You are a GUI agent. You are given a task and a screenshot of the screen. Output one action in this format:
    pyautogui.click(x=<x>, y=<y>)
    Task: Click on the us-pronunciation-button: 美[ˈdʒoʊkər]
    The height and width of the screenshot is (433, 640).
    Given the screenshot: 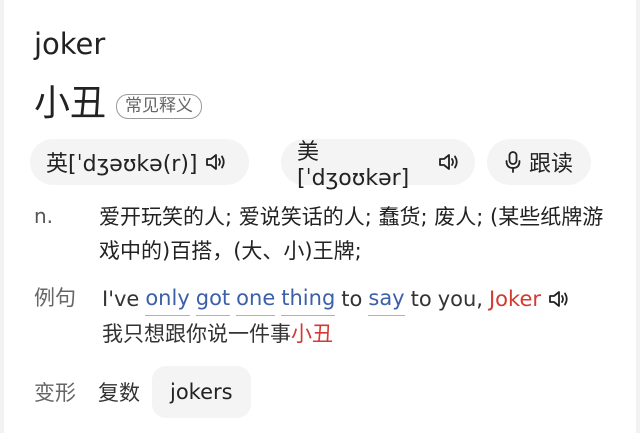 What is the action you would take?
    pyautogui.click(x=378, y=165)
    